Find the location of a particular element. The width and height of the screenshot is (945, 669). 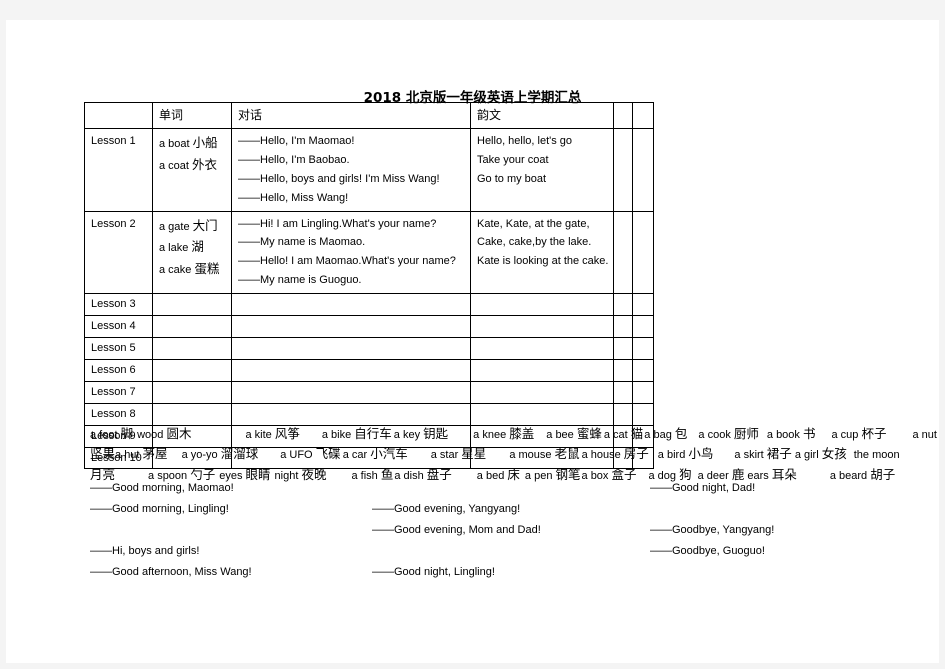

vocabulary-item: a dog 狗 is located at coordinates (670, 474).